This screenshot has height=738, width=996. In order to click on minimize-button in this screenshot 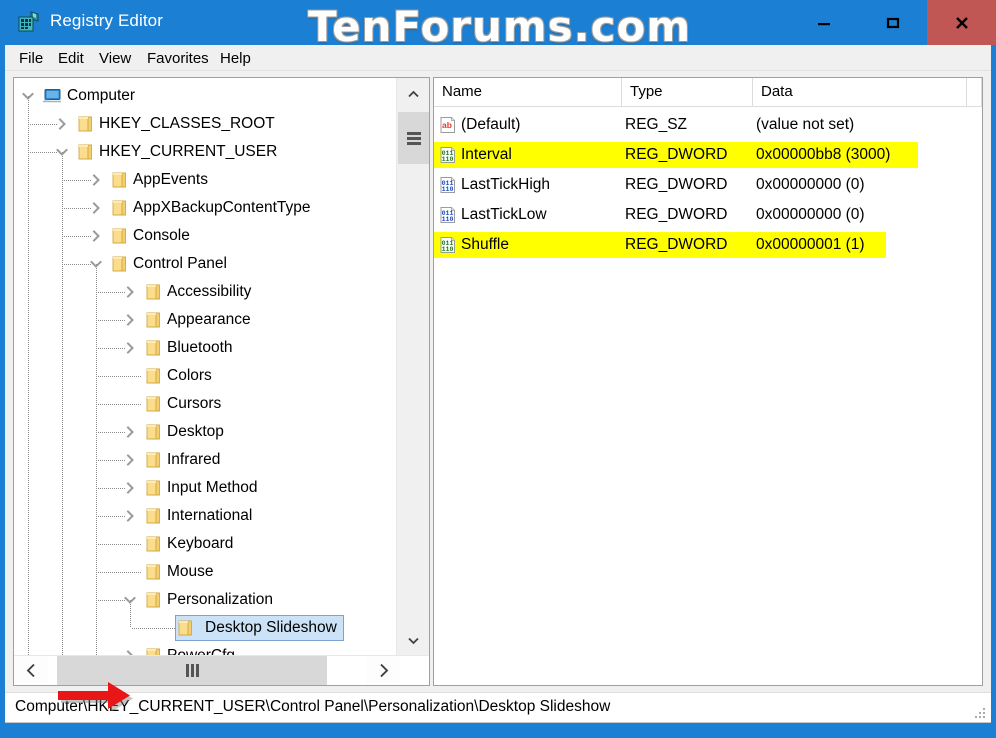, I will do `click(823, 22)`.